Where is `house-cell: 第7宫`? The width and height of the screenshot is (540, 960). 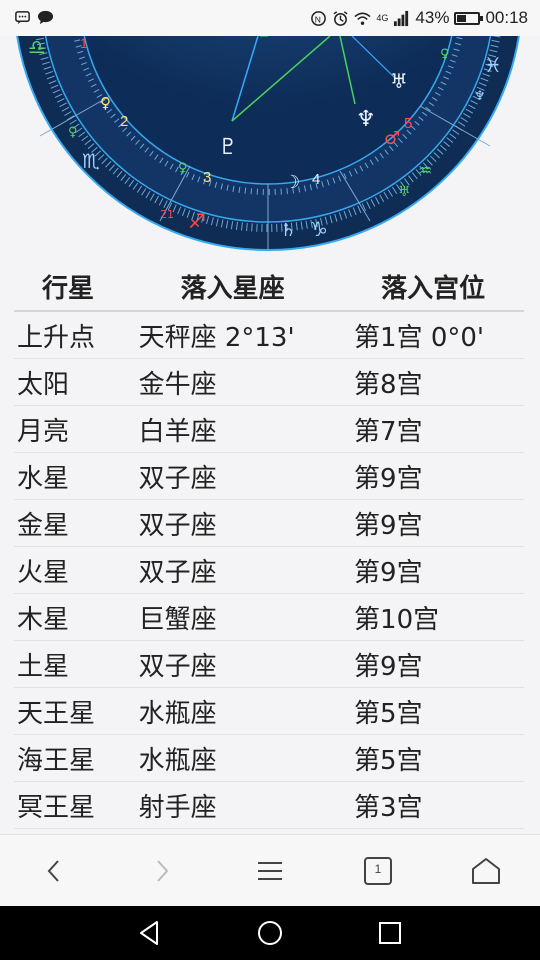 house-cell: 第7宫 is located at coordinates (388, 431).